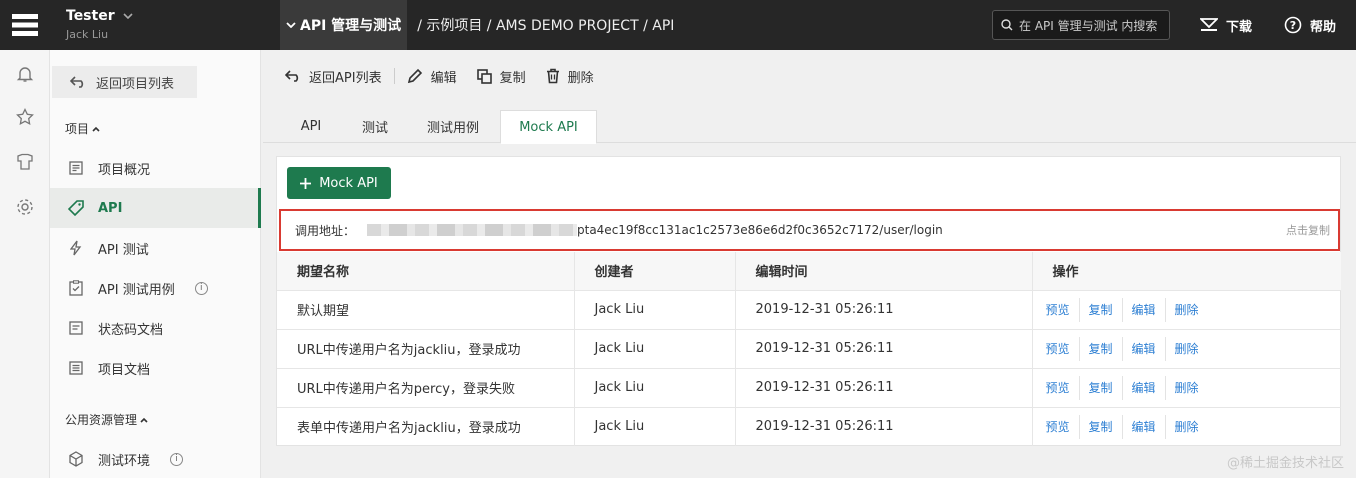 This screenshot has height=478, width=1356. What do you see at coordinates (548, 127) in the screenshot?
I see `tab-mock-api: Mock API` at bounding box center [548, 127].